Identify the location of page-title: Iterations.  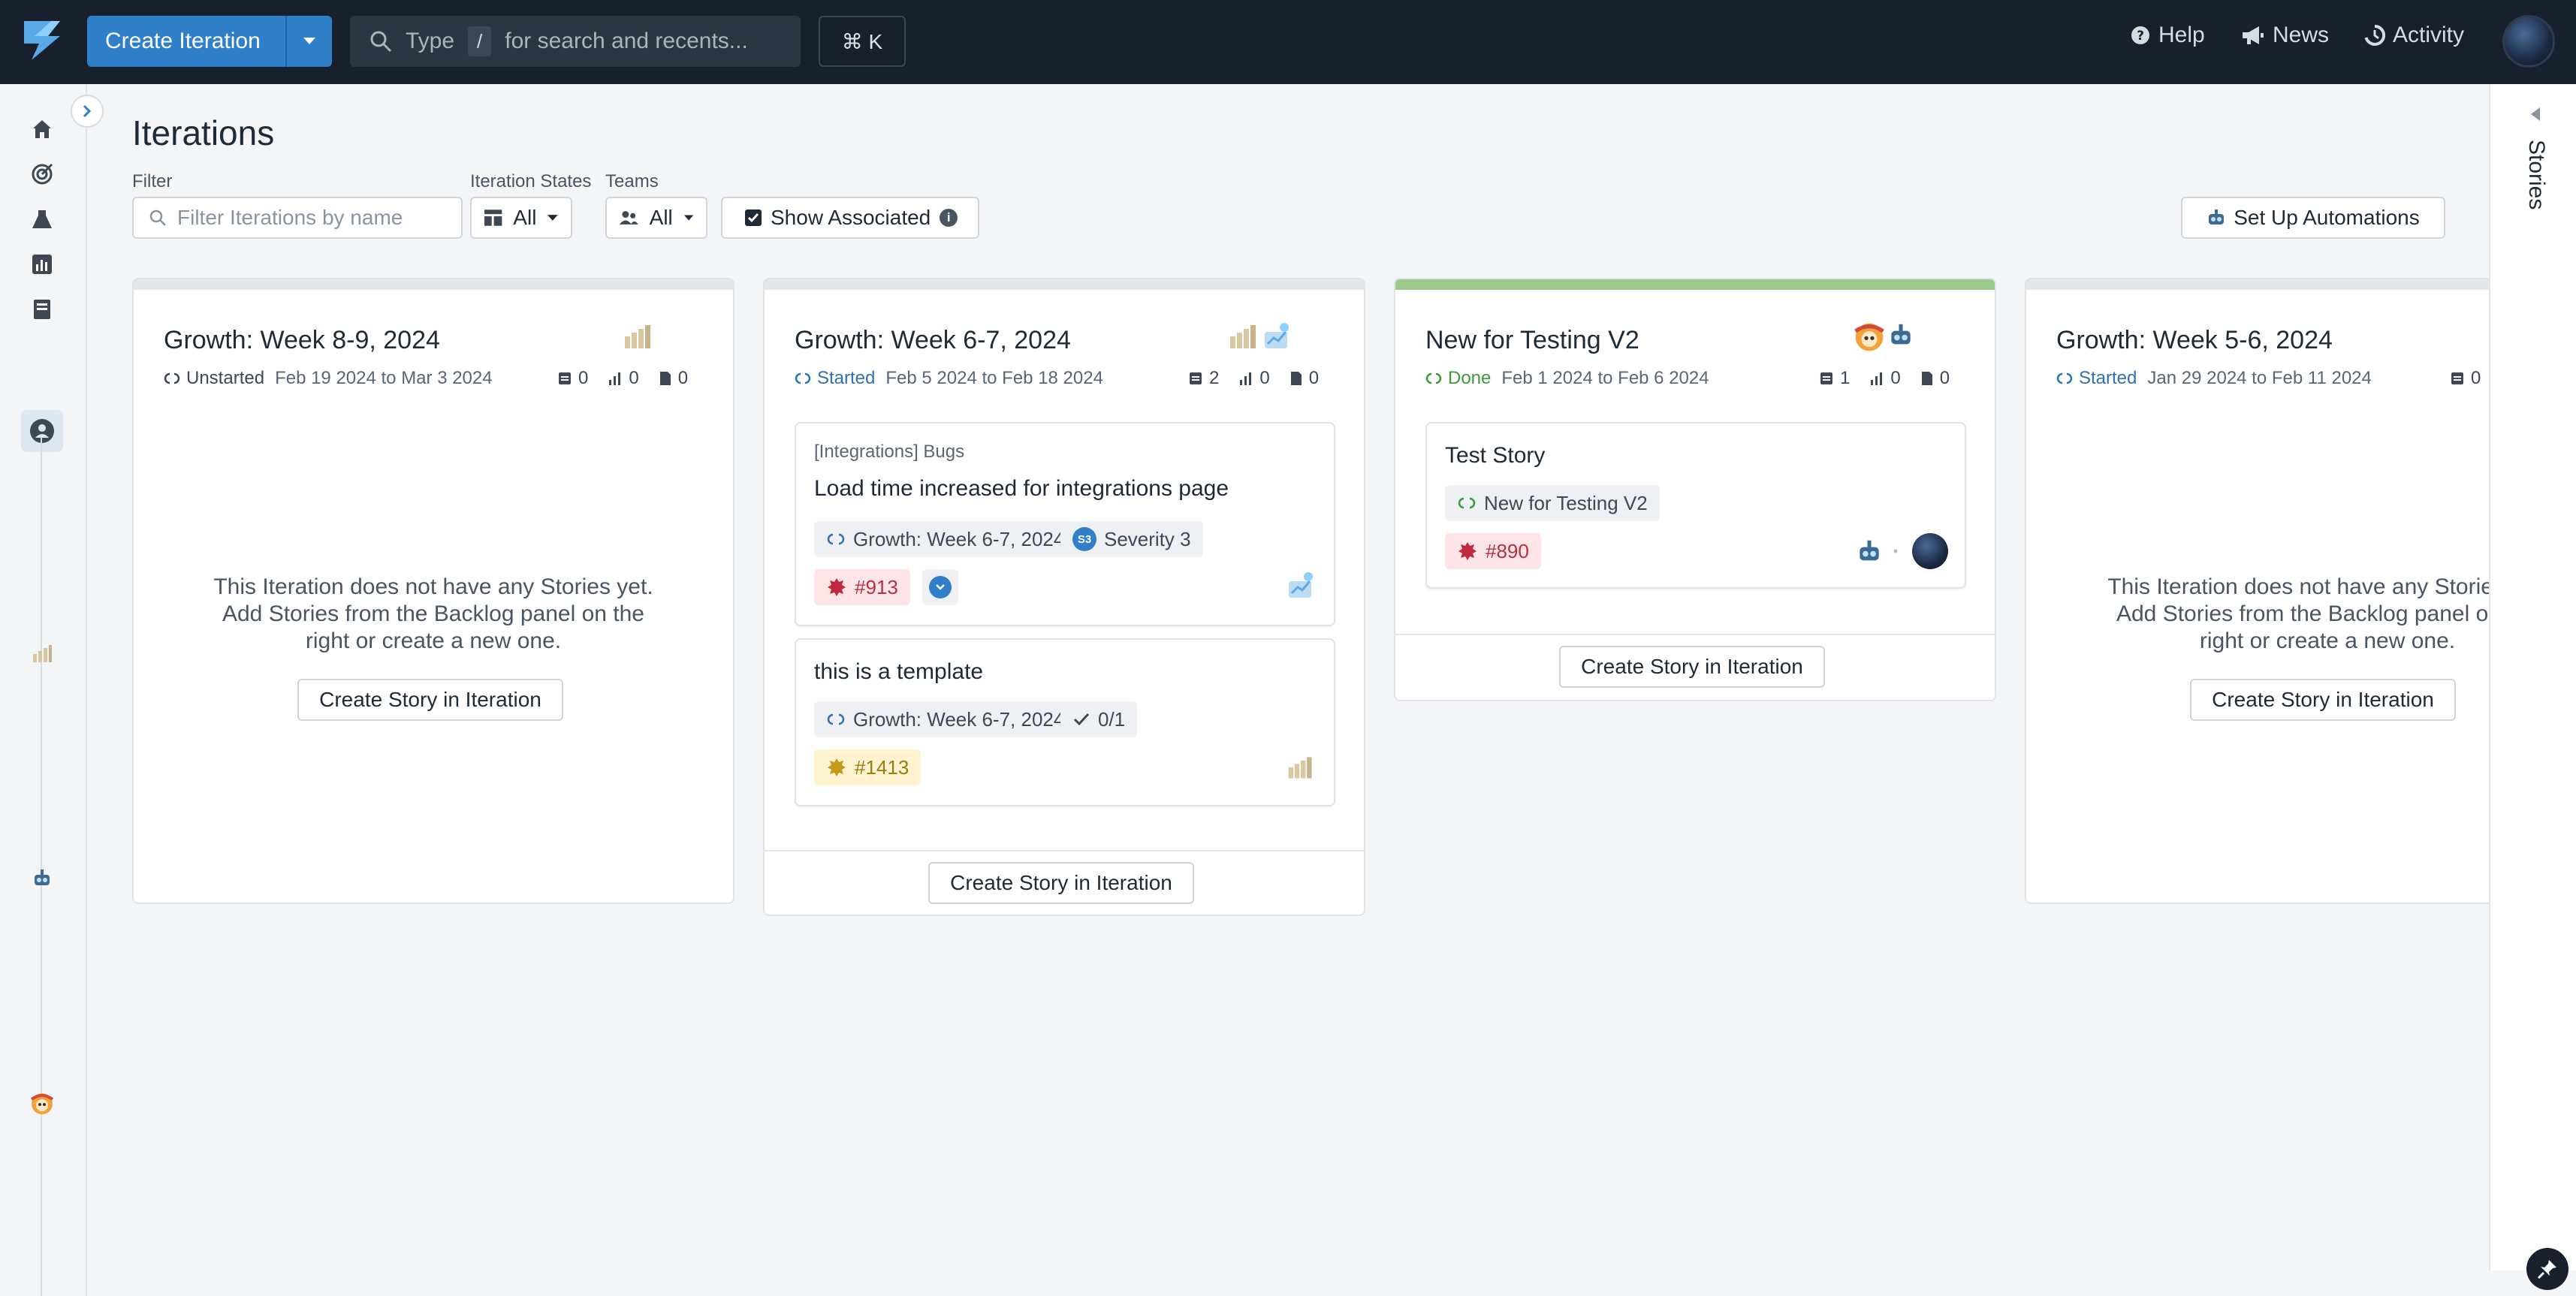
(204, 132).